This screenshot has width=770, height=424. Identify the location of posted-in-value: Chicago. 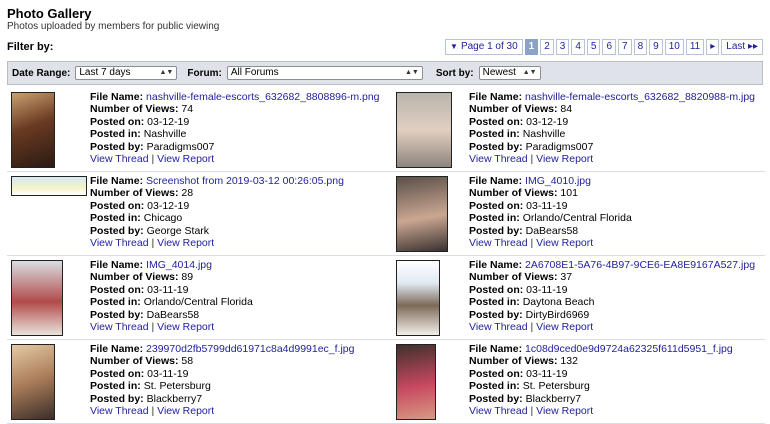
(163, 218).